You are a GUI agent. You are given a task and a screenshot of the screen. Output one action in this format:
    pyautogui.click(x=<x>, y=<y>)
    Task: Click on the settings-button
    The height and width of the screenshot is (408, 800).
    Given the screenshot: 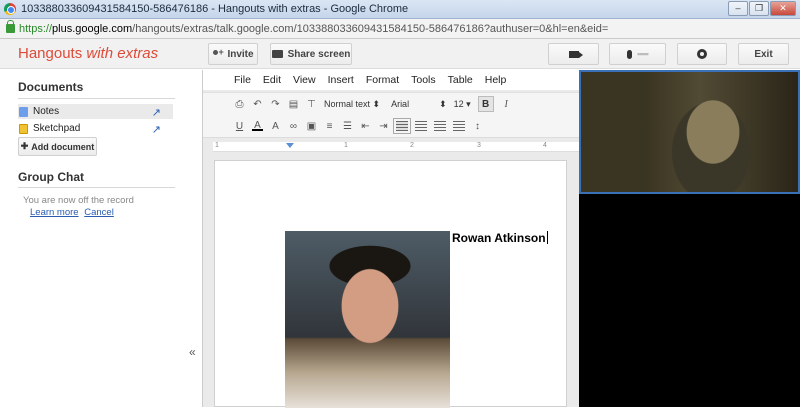 What is the action you would take?
    pyautogui.click(x=702, y=54)
    